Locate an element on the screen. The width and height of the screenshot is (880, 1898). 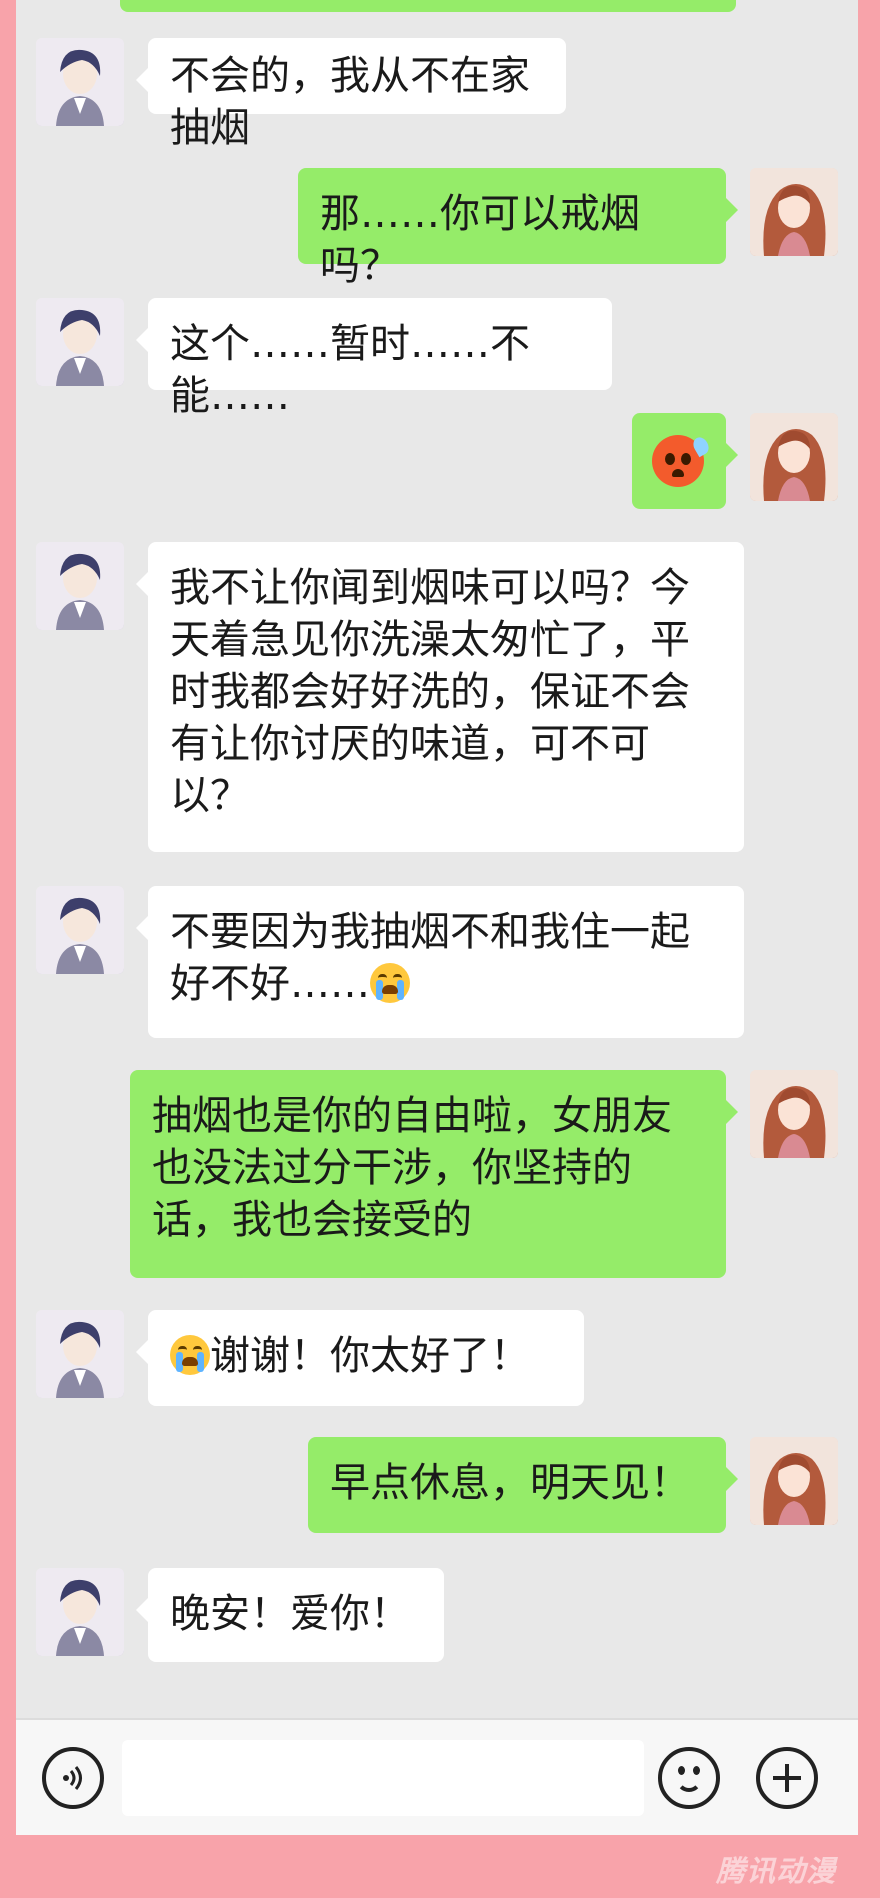
message-row: 抽烟也是你的自由啦，女朋友也没法过分干涉，你坚持的话，我也会接受的 is located at coordinates (484, 1174).